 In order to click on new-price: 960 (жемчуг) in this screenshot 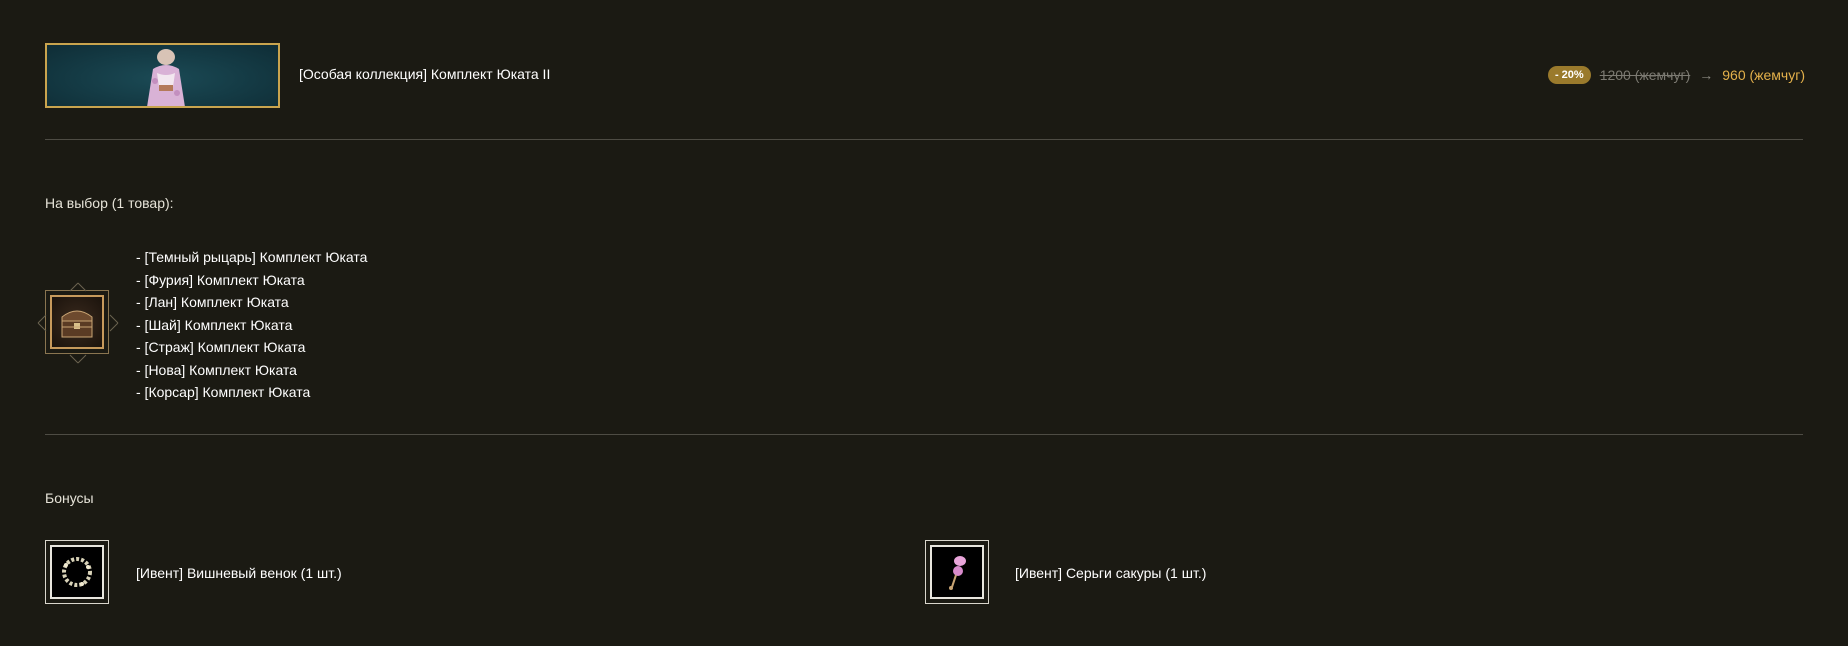, I will do `click(1763, 75)`.